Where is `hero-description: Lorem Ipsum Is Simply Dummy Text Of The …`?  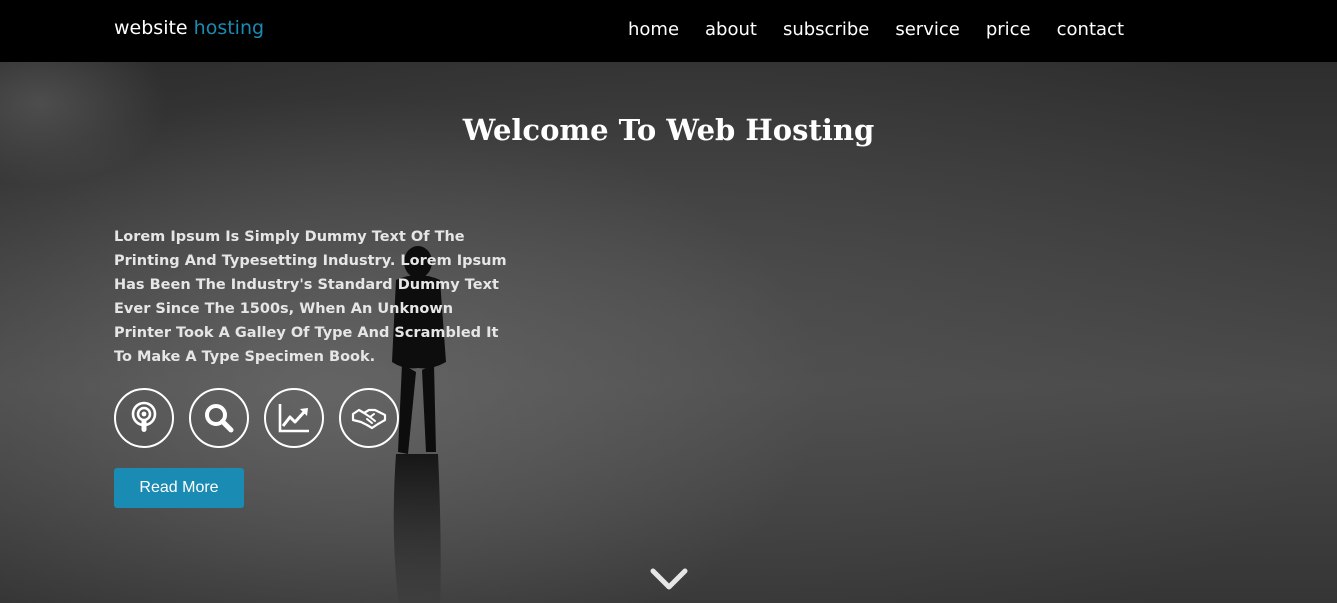 hero-description: Lorem Ipsum Is Simply Dummy Text Of The … is located at coordinates (310, 297).